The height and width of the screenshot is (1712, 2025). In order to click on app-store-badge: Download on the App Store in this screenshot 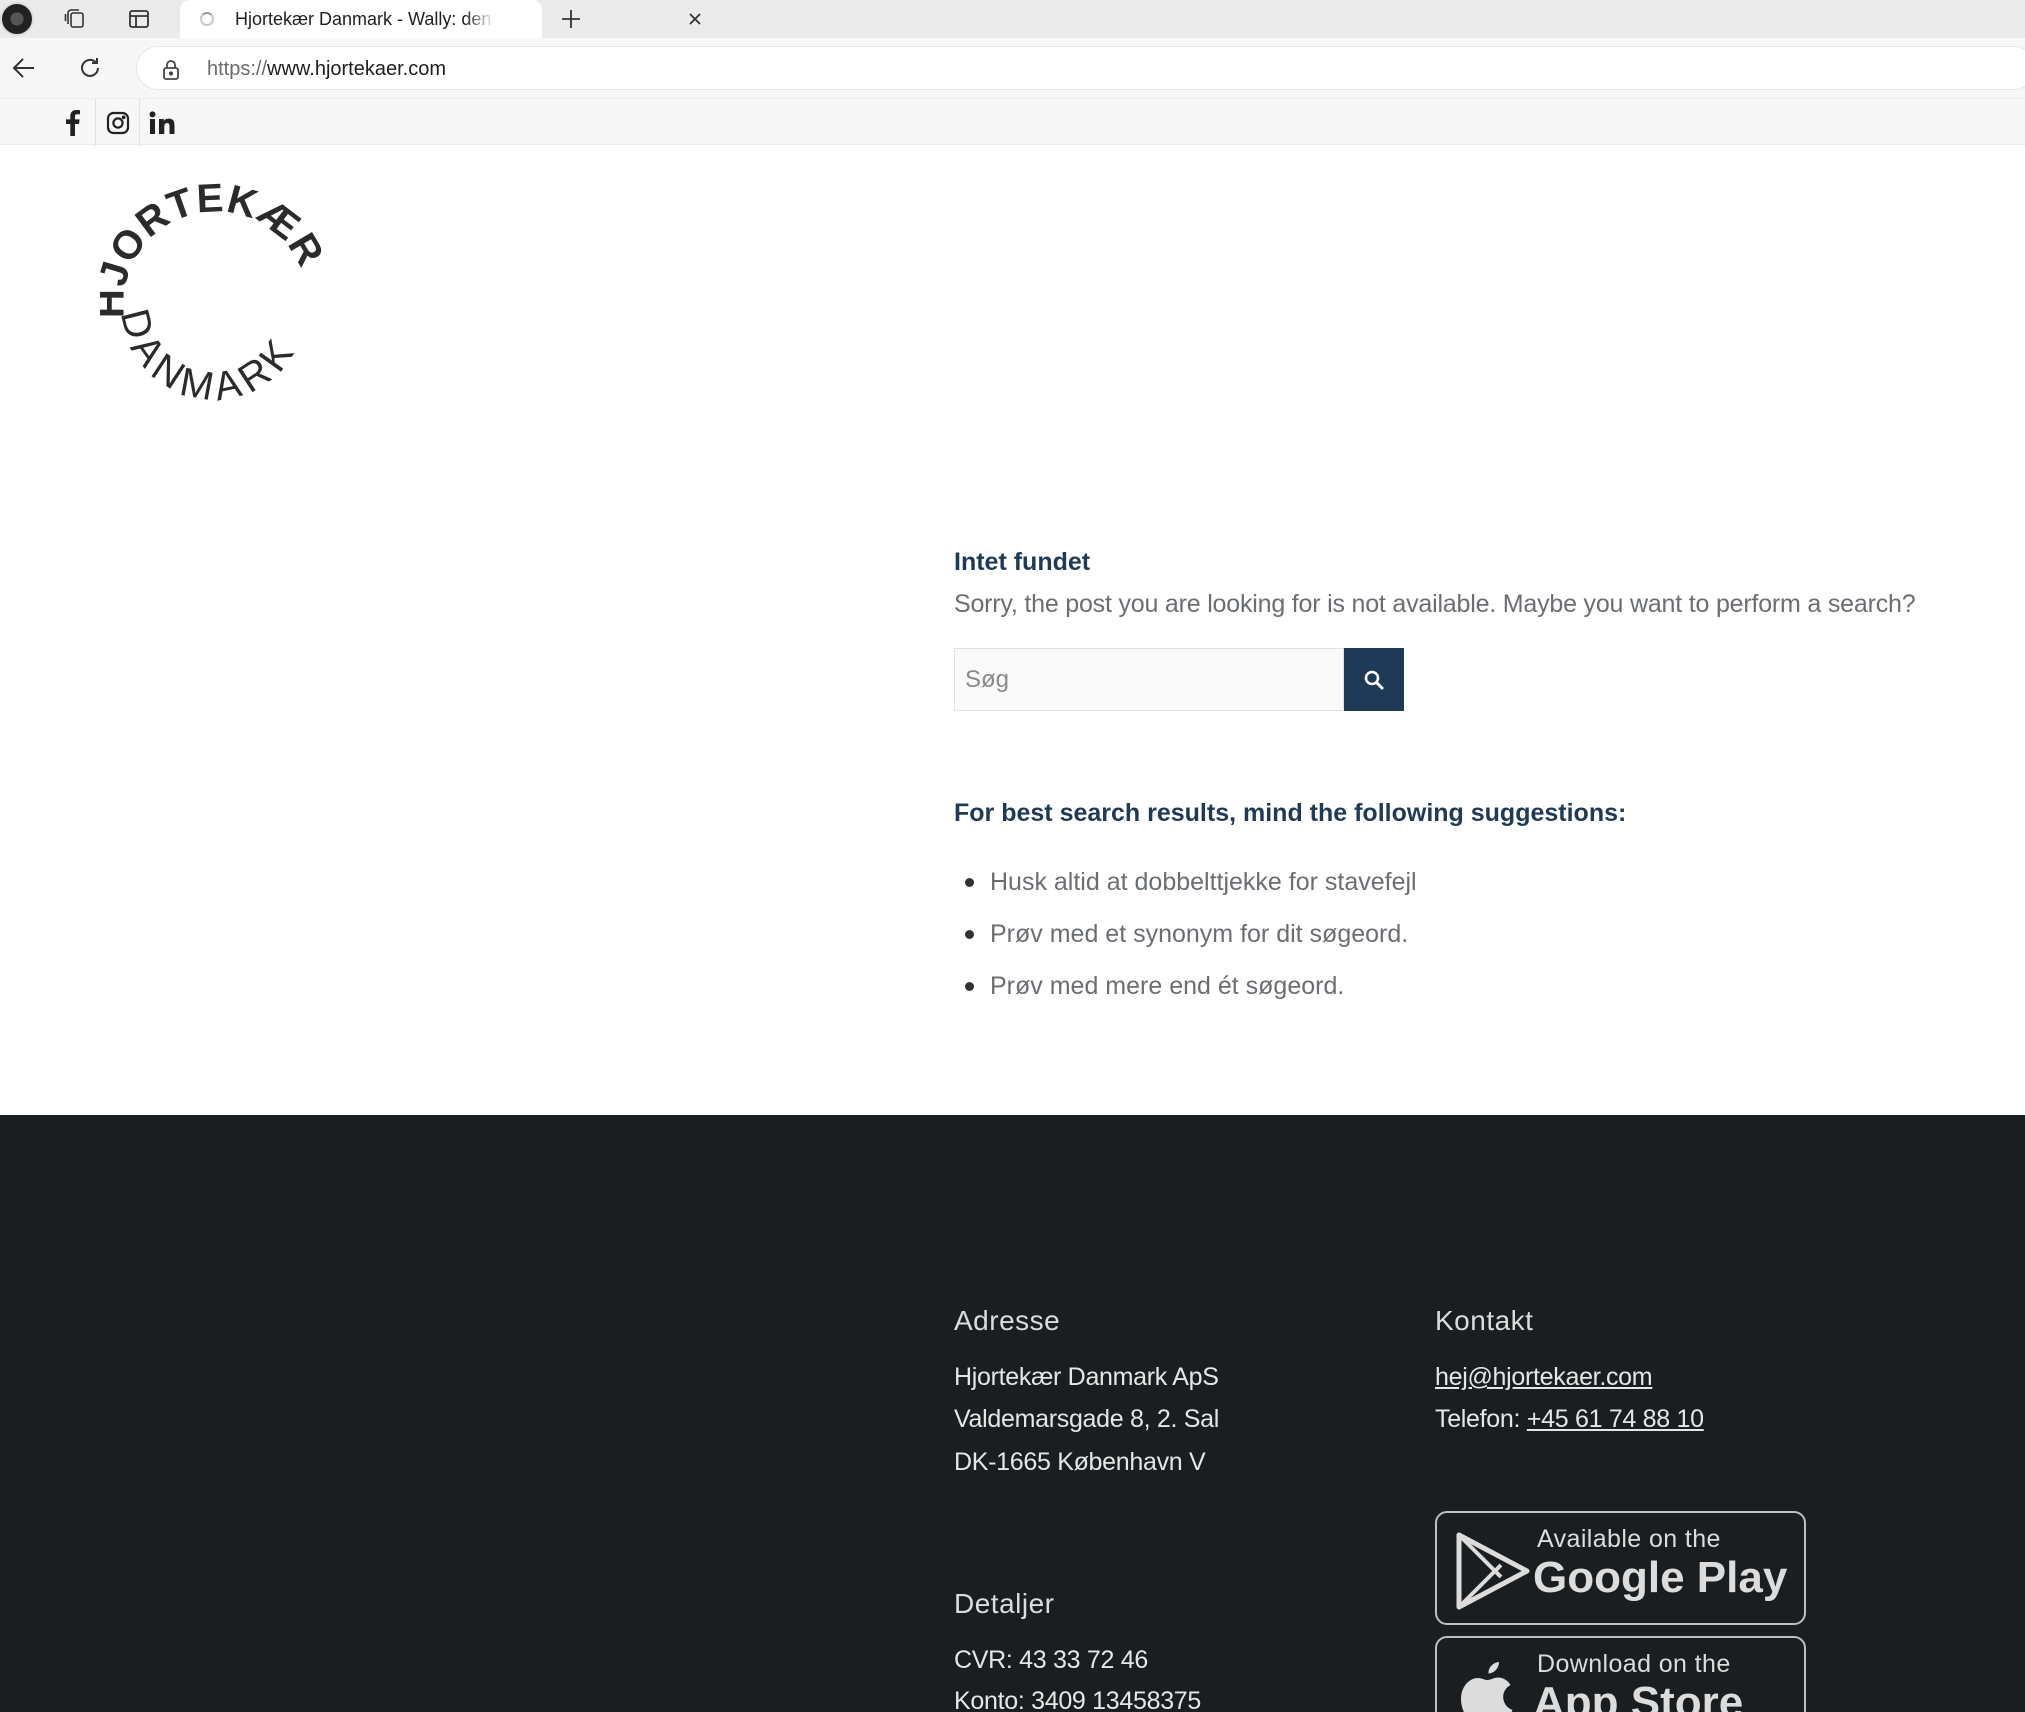, I will do `click(1620, 1674)`.